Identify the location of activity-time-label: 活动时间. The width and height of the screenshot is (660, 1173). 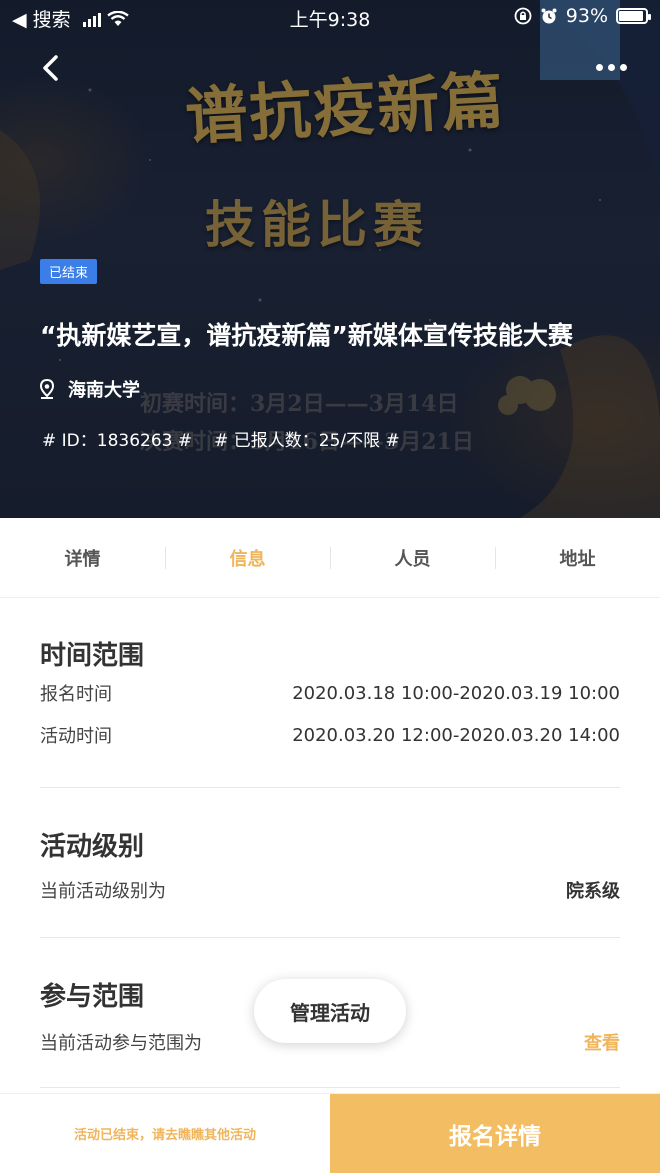
(76, 736).